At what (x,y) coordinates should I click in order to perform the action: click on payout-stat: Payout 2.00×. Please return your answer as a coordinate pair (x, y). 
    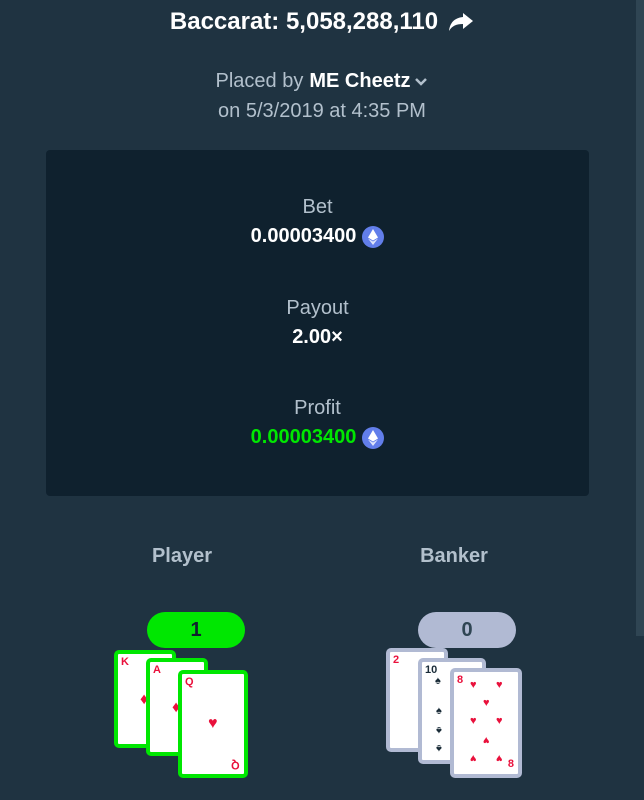
    Looking at the image, I should click on (317, 323).